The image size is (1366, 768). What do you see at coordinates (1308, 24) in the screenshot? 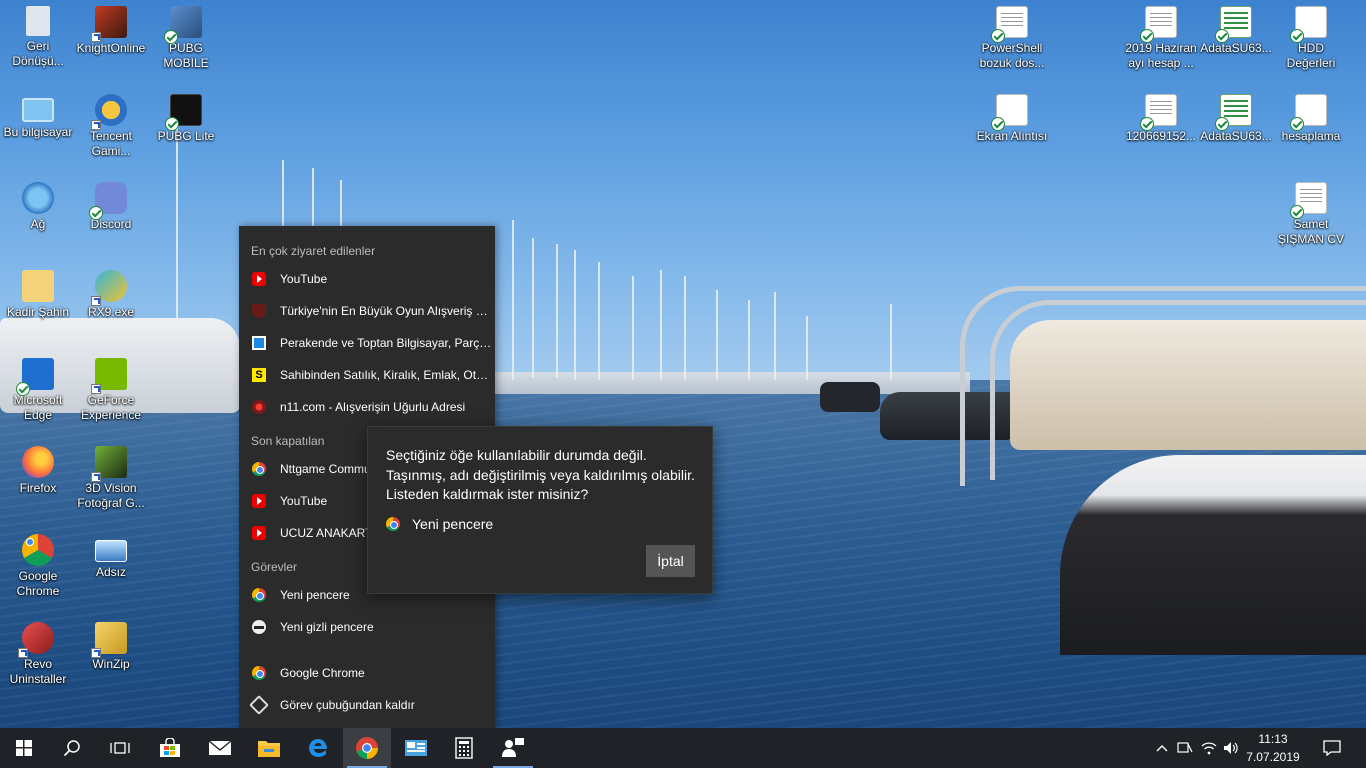
I see `screenshot-file-icon` at bounding box center [1308, 24].